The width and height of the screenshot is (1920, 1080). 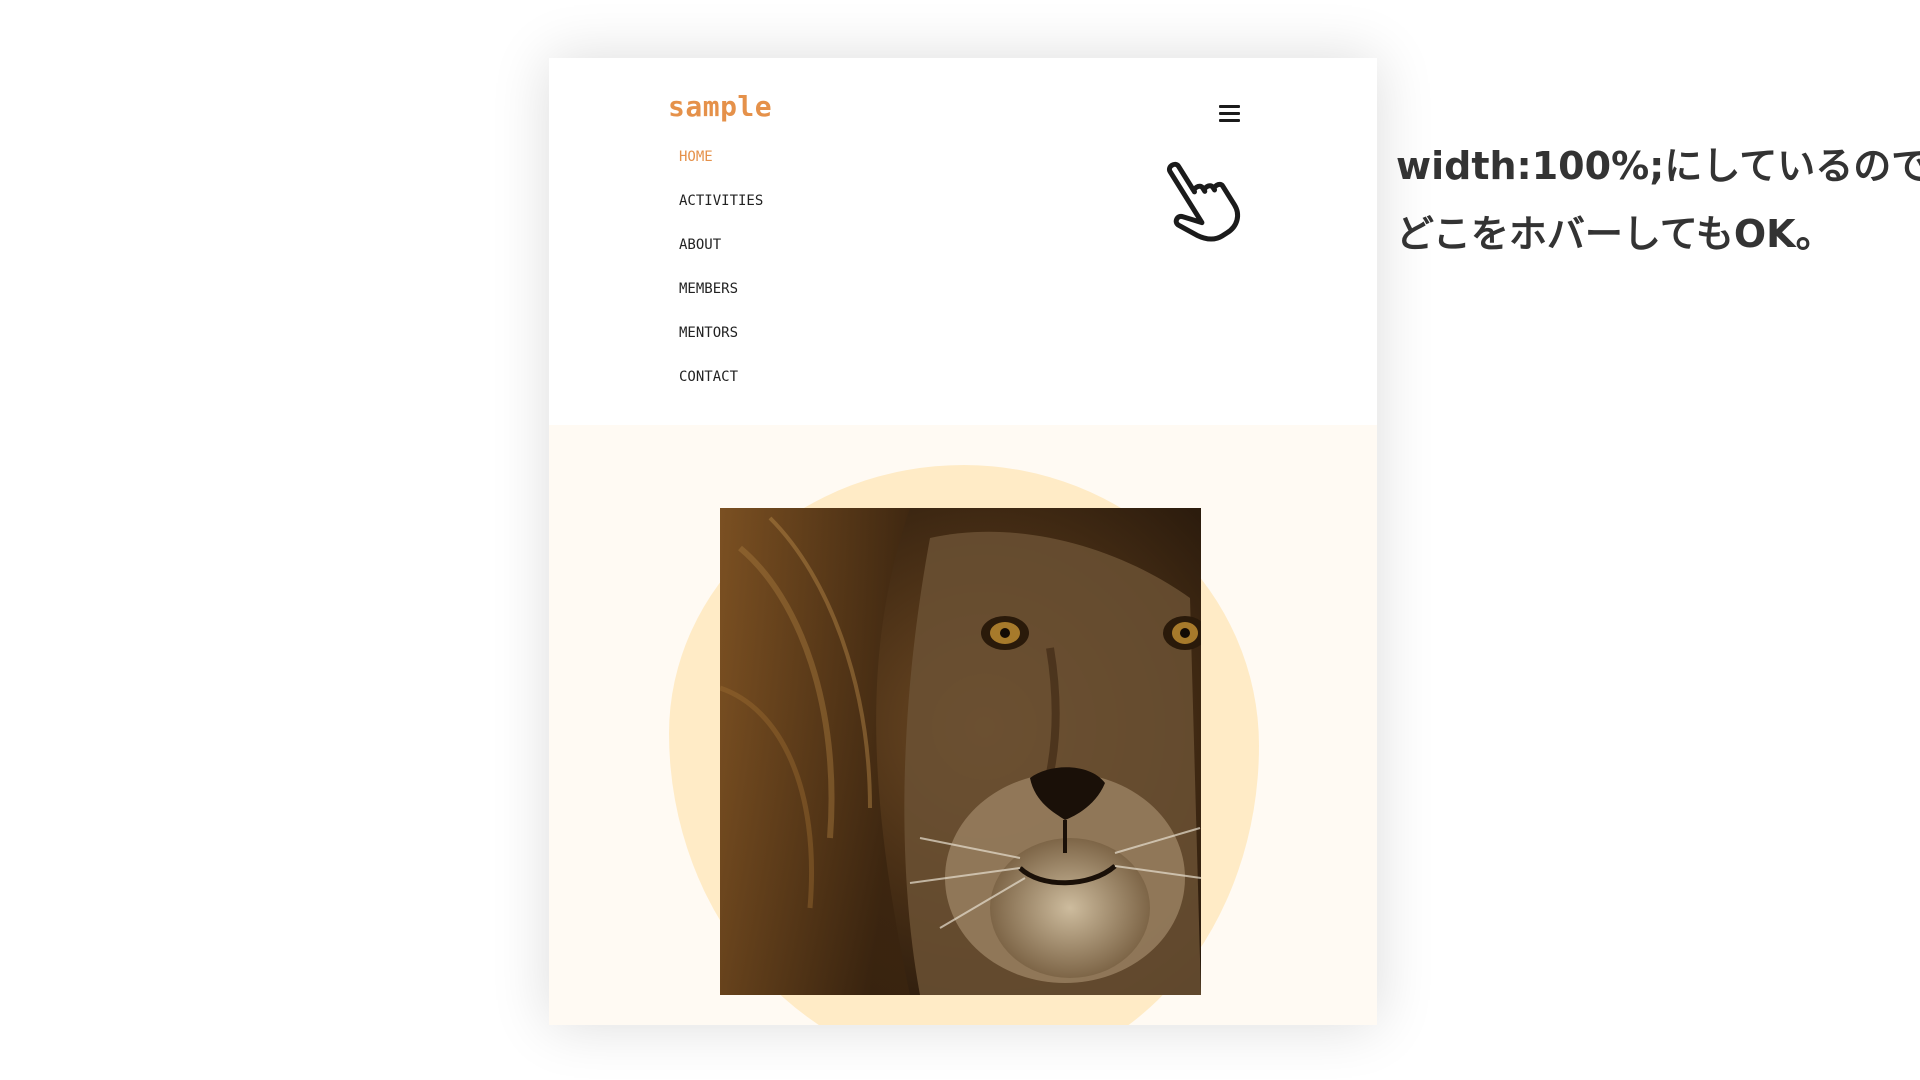 I want to click on lion-photo, so click(x=960, y=751).